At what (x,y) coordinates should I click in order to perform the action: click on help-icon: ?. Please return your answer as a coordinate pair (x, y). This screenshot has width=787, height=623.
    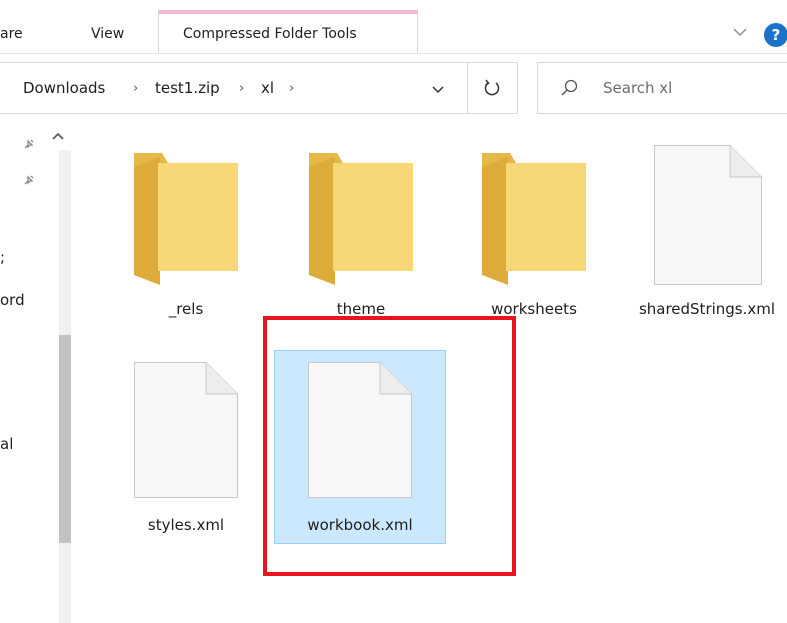
    Looking at the image, I should click on (775, 35).